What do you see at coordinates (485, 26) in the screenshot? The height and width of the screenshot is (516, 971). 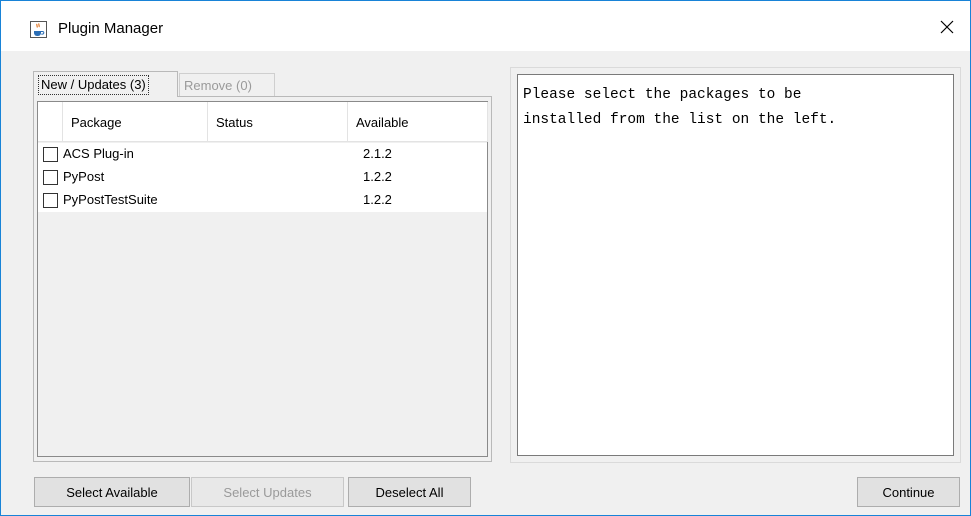 I see `title-bar: Plugin Manager` at bounding box center [485, 26].